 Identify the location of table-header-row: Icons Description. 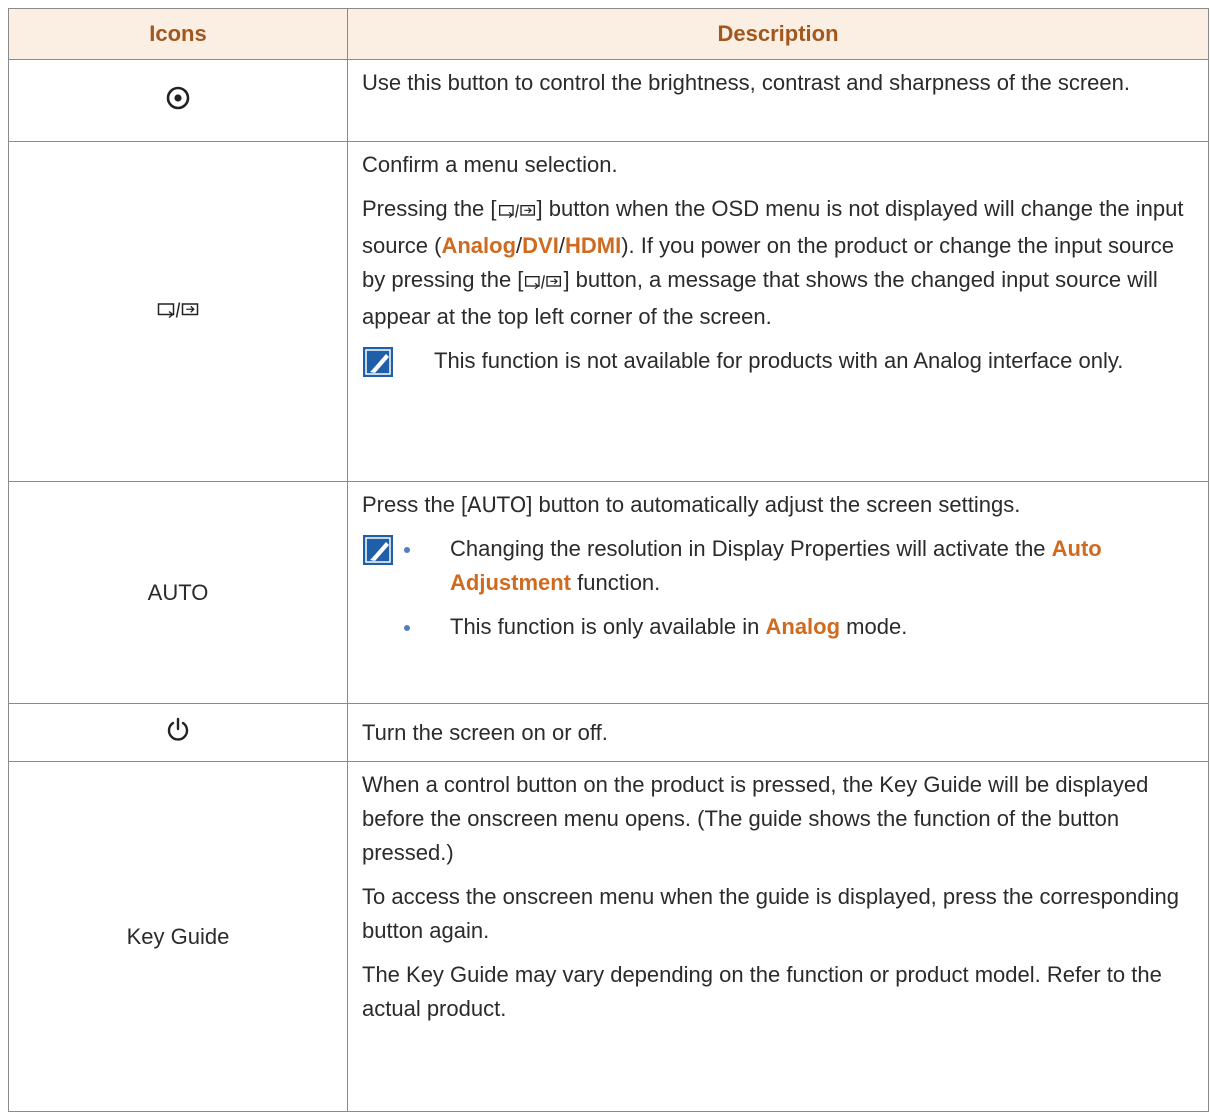
(608, 34).